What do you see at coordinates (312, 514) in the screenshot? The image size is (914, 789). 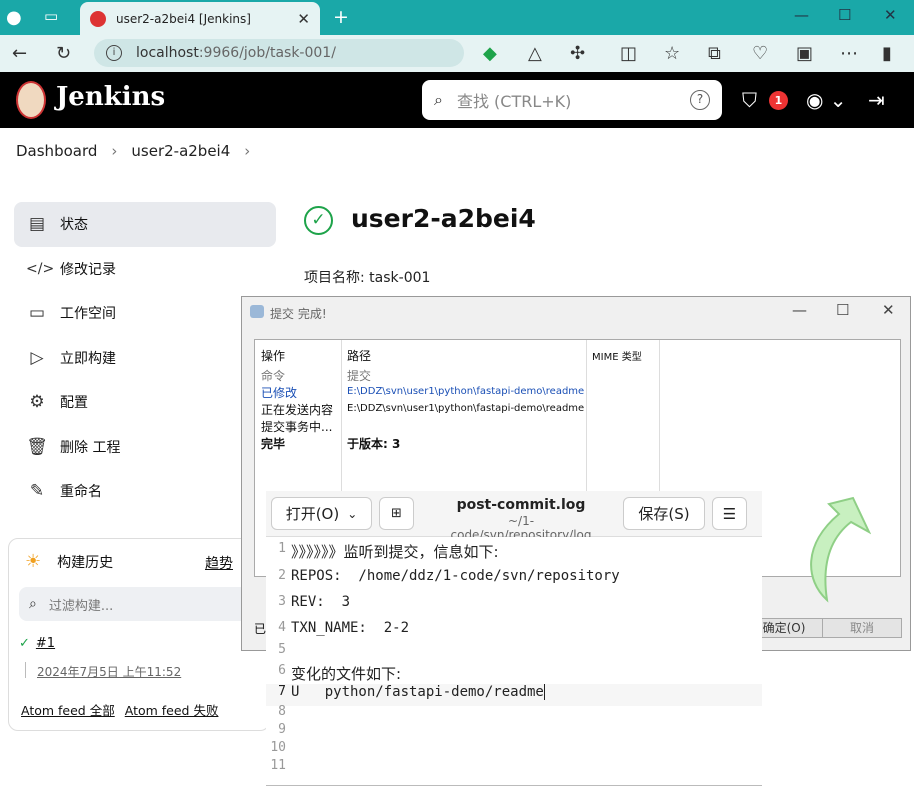 I see `open-button-label: 打开(O)` at bounding box center [312, 514].